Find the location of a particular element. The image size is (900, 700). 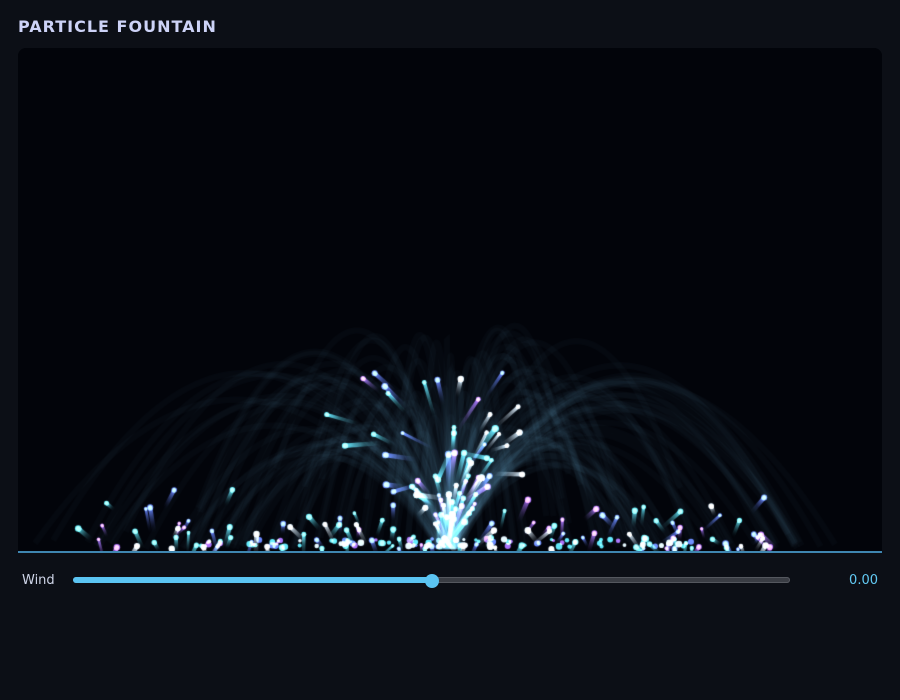

wind-slider is located at coordinates (431, 581).